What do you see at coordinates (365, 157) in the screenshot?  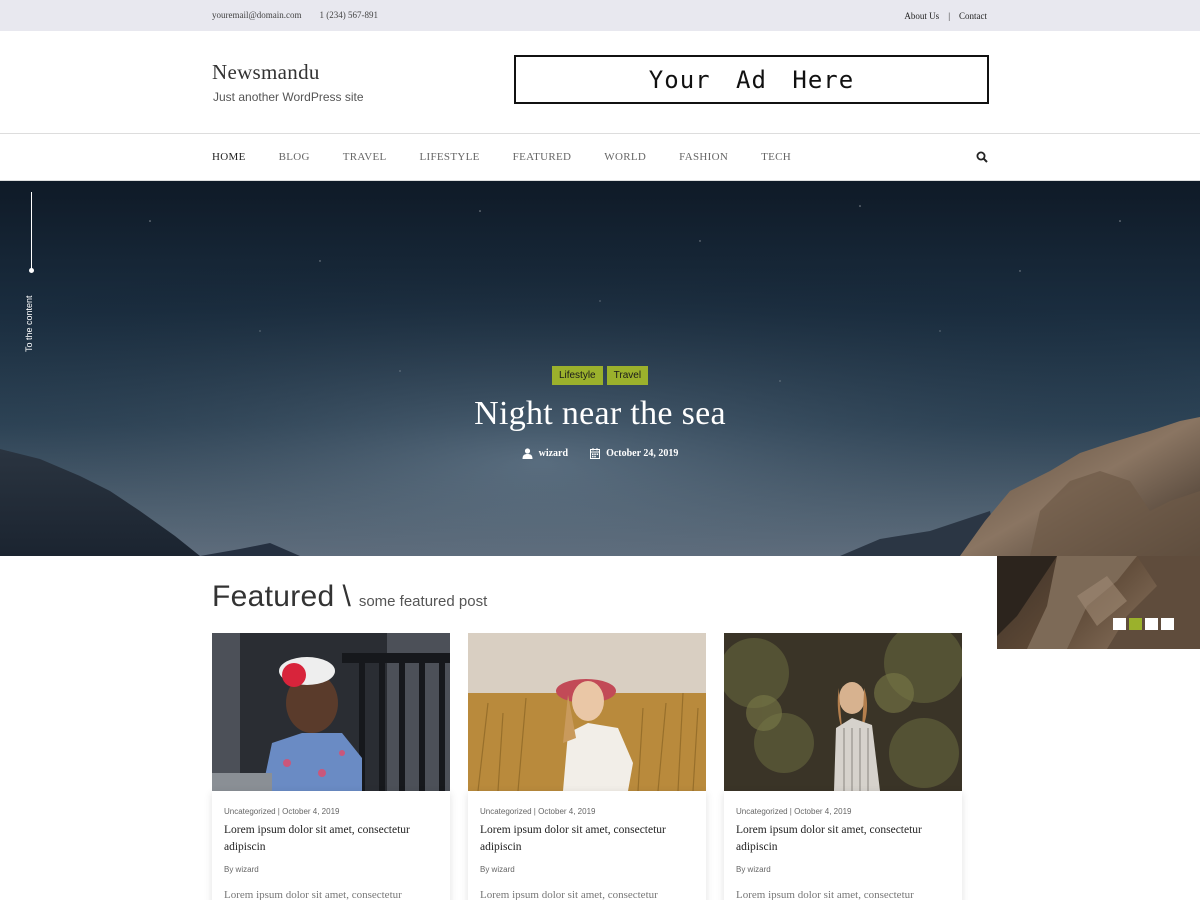 I see `nav-item-travel: TRAVEL` at bounding box center [365, 157].